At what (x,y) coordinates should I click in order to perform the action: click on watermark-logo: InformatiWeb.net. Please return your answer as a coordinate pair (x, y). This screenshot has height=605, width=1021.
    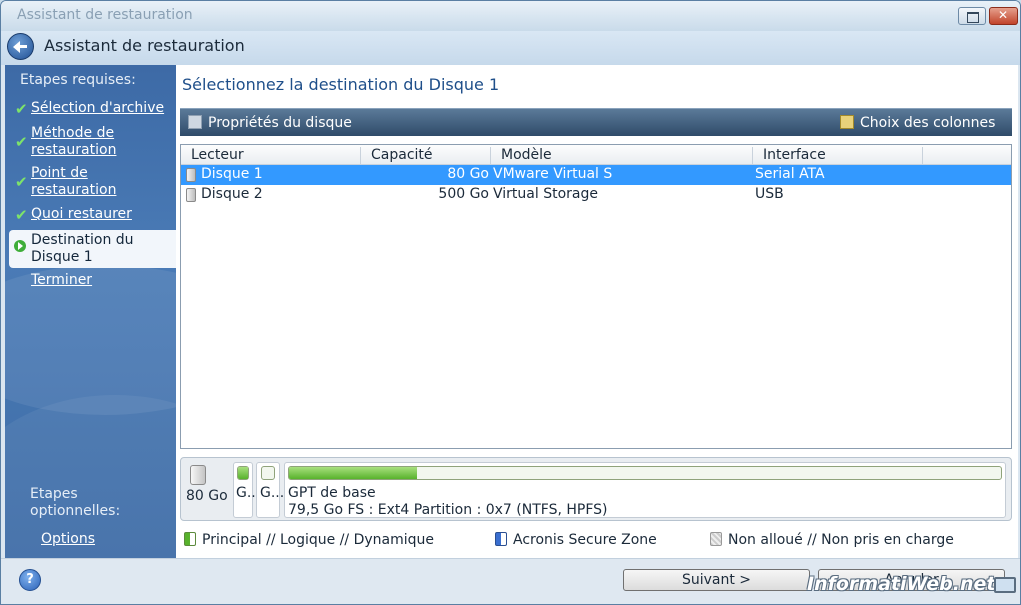
    Looking at the image, I should click on (901, 584).